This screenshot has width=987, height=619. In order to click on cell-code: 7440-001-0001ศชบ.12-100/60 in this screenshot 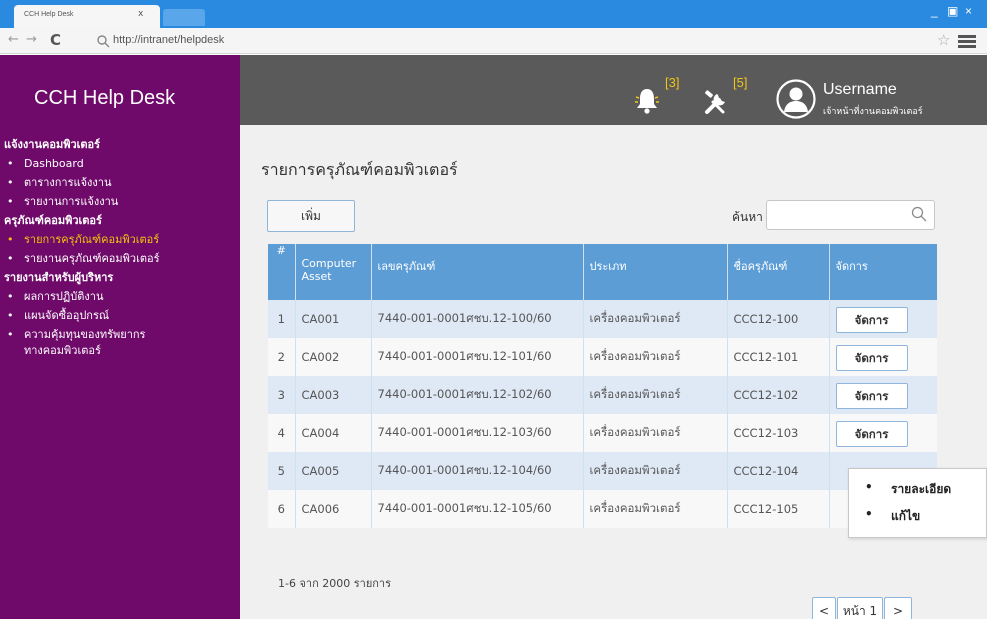, I will do `click(477, 319)`.